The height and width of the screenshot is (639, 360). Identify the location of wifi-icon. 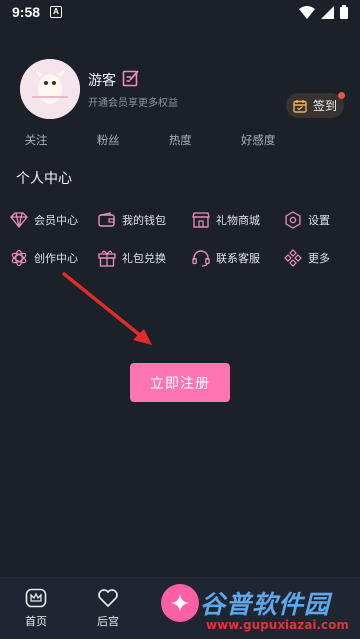
(307, 12).